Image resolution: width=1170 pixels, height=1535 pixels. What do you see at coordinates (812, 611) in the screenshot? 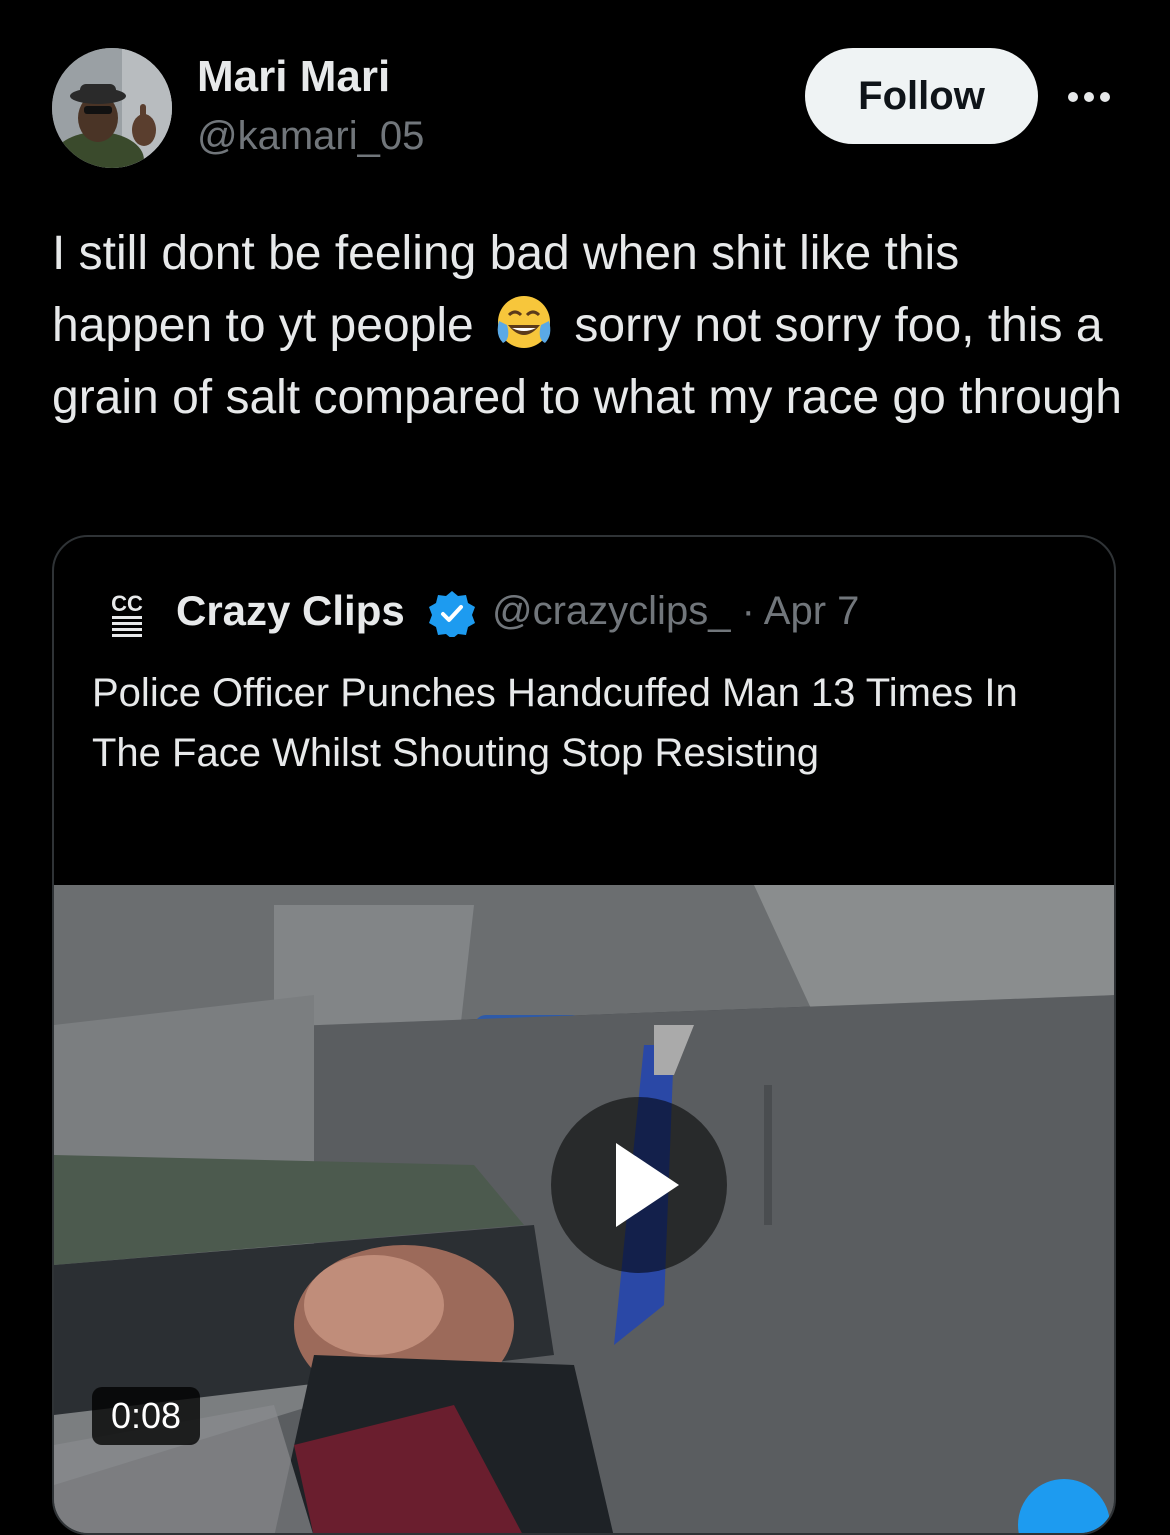
I see `quoted-date: Apr 7` at bounding box center [812, 611].